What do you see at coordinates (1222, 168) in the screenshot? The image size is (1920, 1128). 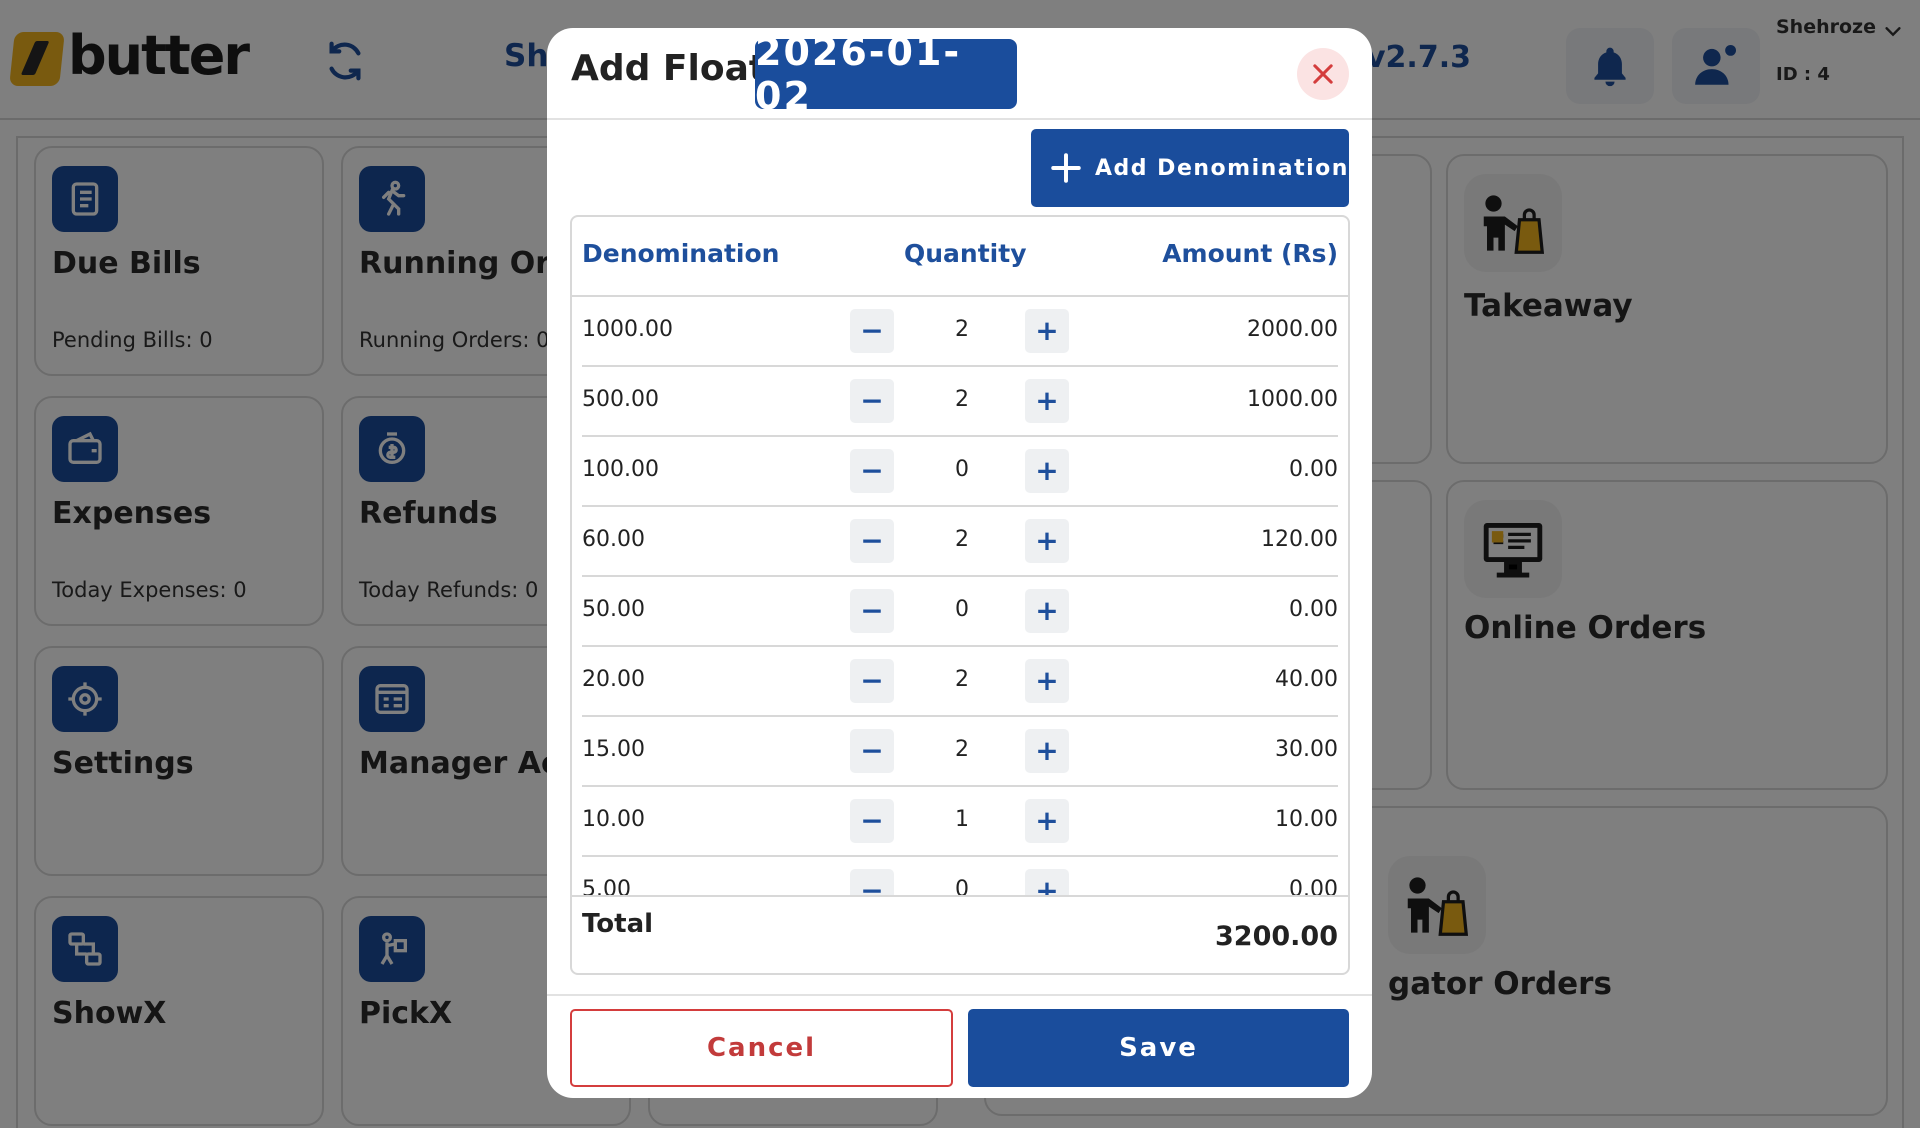 I see `add-denomination-label: Add Denomination` at bounding box center [1222, 168].